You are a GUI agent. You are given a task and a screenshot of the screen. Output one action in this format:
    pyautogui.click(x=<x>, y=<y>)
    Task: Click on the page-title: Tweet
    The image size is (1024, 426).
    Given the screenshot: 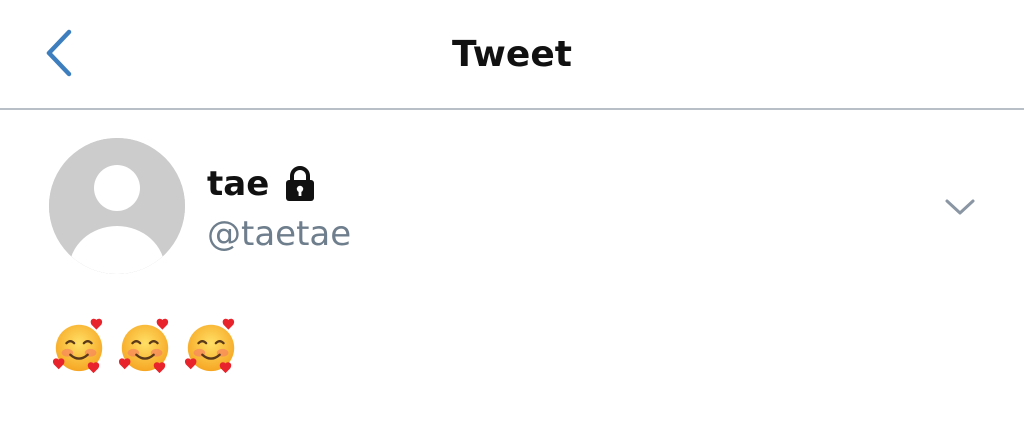 What is the action you would take?
    pyautogui.click(x=512, y=54)
    